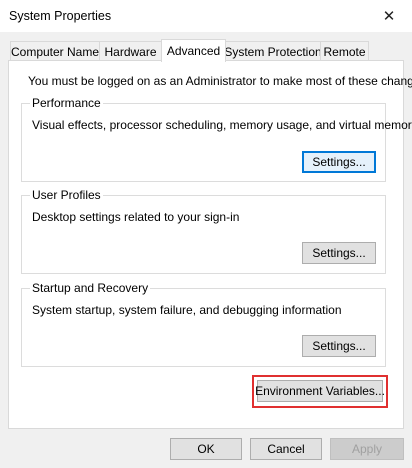 This screenshot has height=468, width=412. Describe the element at coordinates (90, 288) in the screenshot. I see `startup-recovery-group-label: Startup and Recovery` at that location.